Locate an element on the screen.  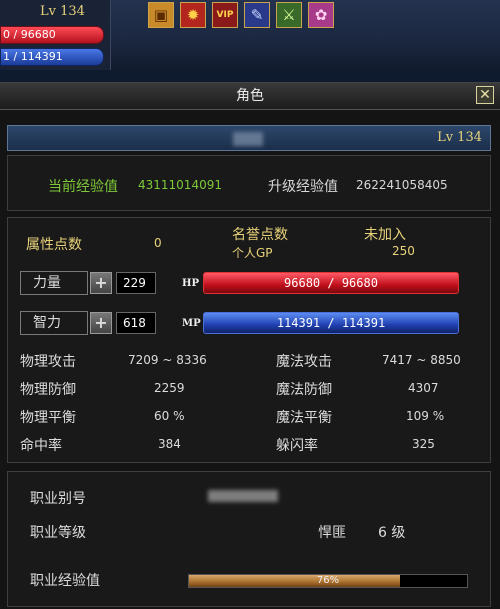
honor-points-value: 未加入 is located at coordinates (385, 235).